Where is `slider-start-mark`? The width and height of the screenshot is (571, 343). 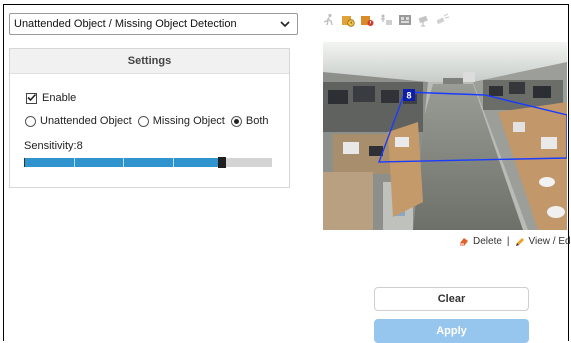 slider-start-mark is located at coordinates (24, 162).